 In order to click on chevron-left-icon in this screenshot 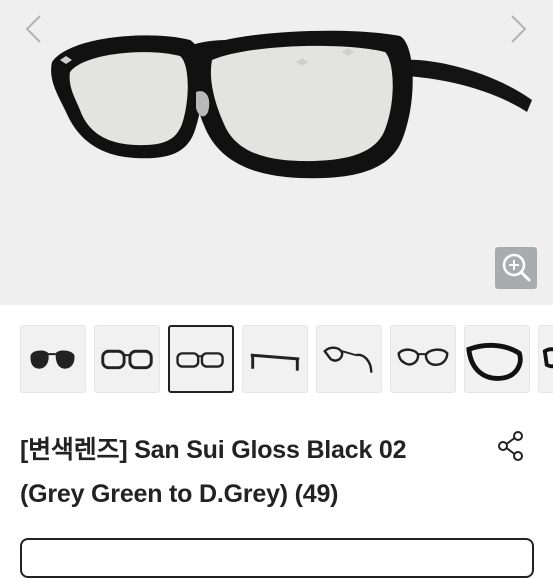, I will do `click(33, 29)`.